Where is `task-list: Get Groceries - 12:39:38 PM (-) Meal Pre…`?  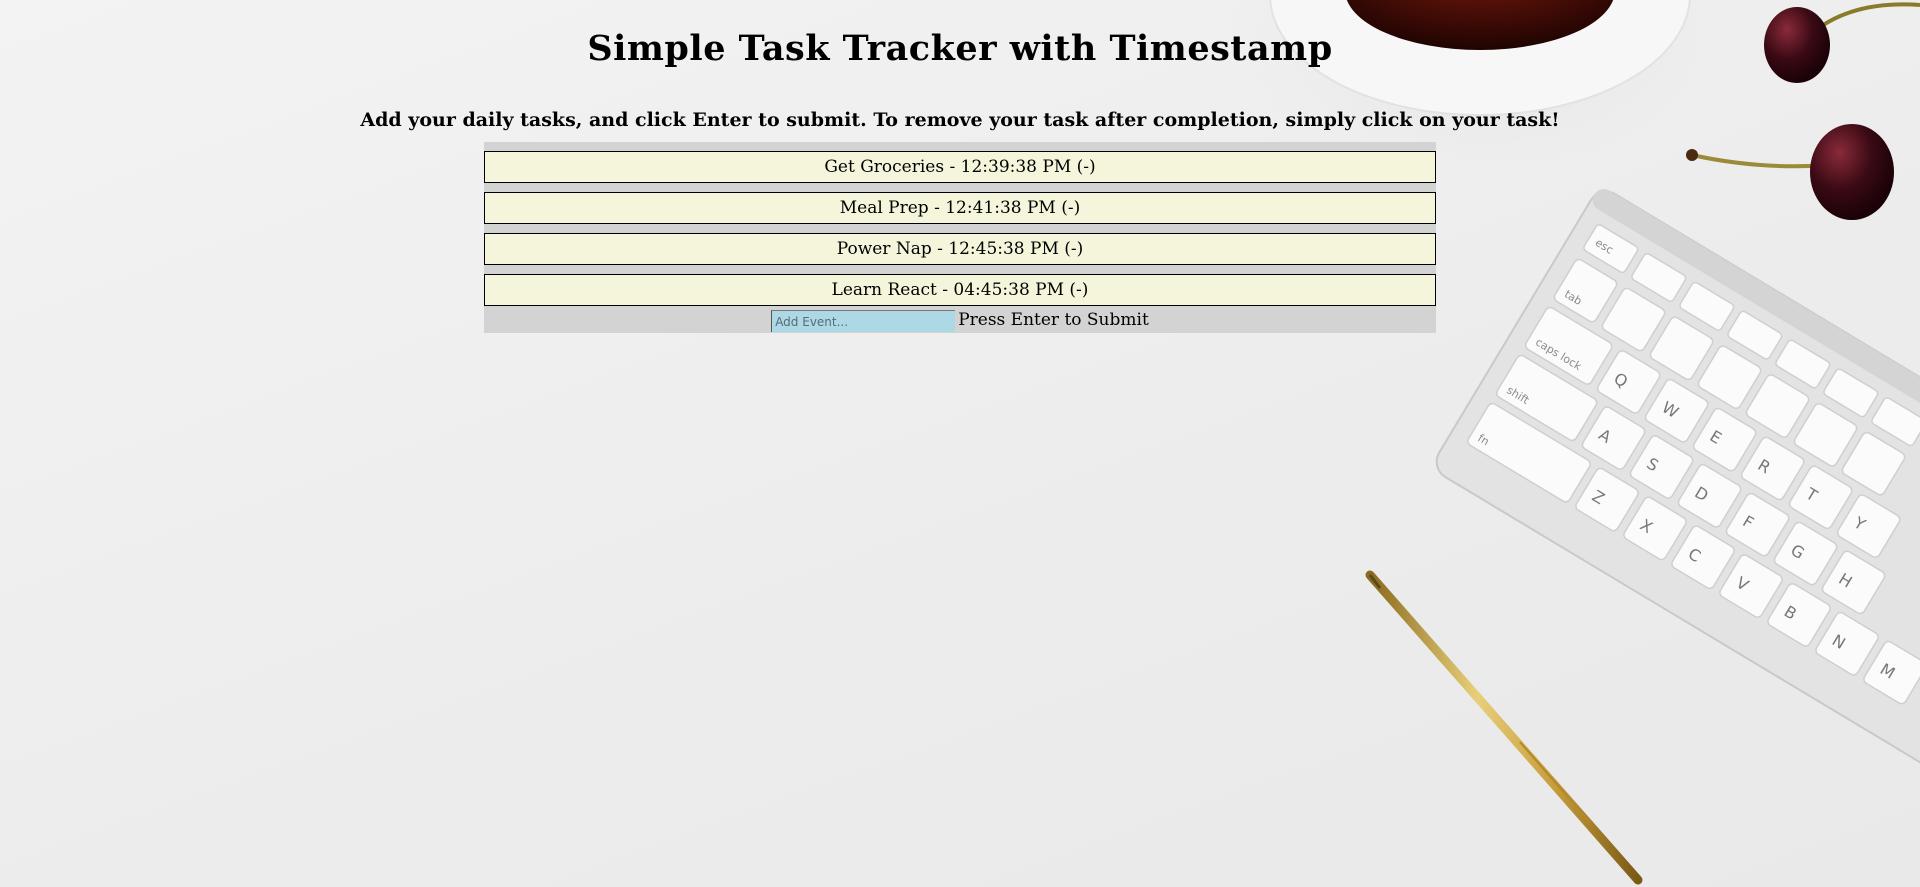 task-list: Get Groceries - 12:39:38 PM (-) Meal Pre… is located at coordinates (960, 228).